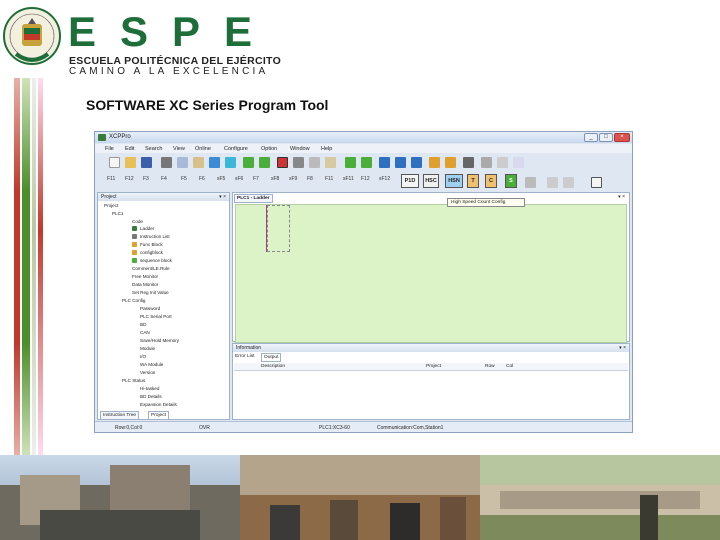  I want to click on ladder-view-icon, so click(282, 162).